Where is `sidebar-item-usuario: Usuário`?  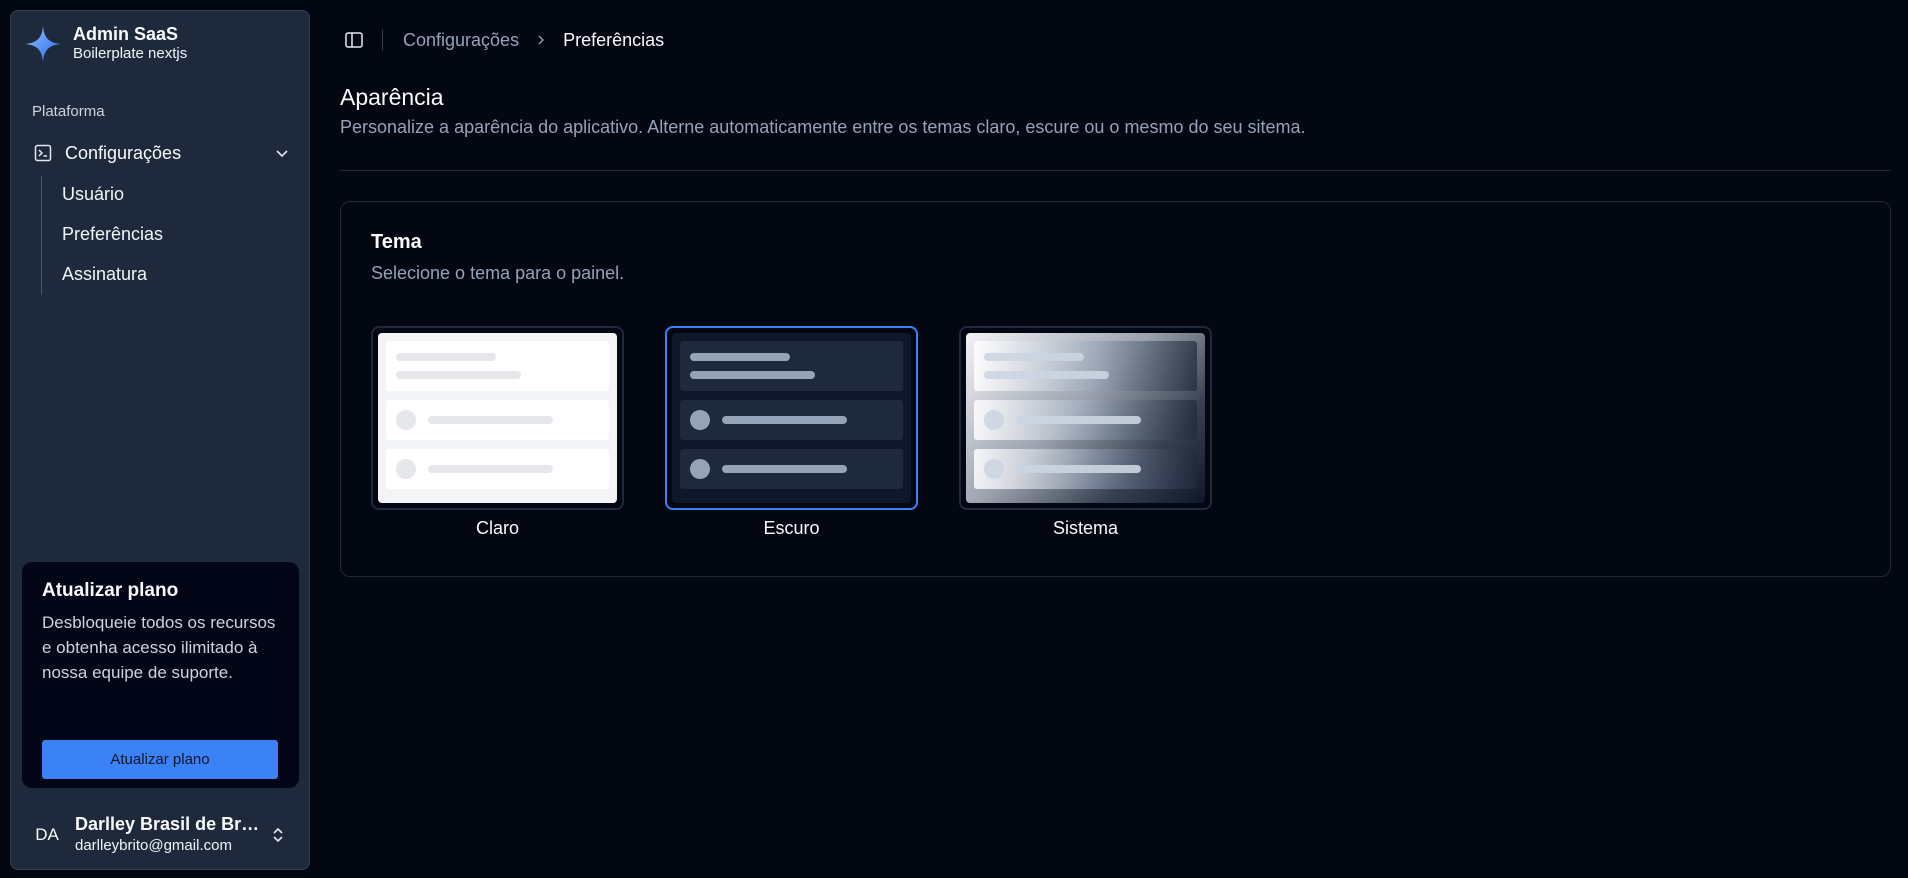
sidebar-item-usuario: Usuário is located at coordinates (93, 194).